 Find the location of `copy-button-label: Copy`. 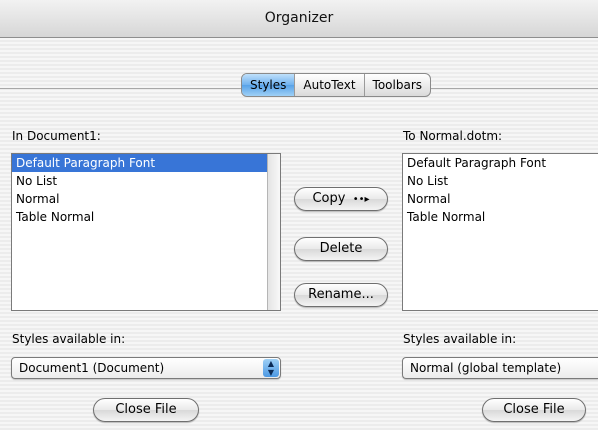

copy-button-label: Copy is located at coordinates (329, 198).